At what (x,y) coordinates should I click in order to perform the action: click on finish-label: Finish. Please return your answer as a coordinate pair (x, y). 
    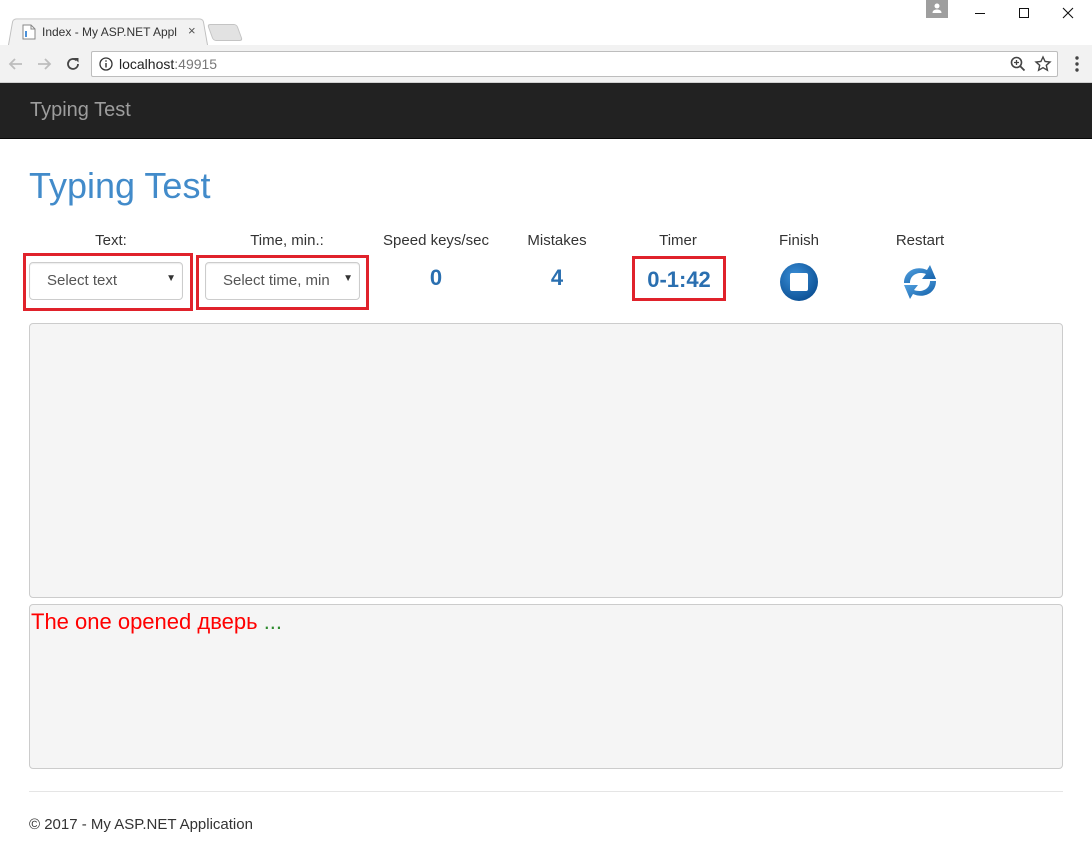
    Looking at the image, I should click on (798, 240).